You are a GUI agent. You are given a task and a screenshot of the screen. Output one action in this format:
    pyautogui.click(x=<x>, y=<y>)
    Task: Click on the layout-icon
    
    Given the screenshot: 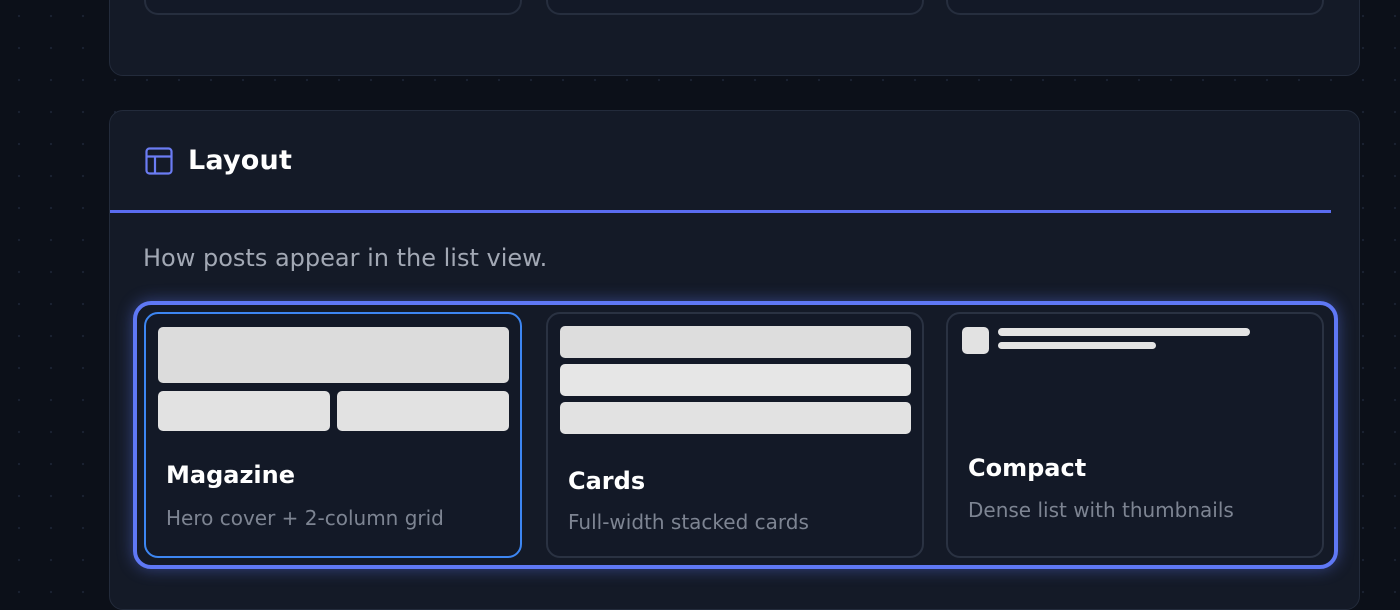 What is the action you would take?
    pyautogui.click(x=159, y=161)
    